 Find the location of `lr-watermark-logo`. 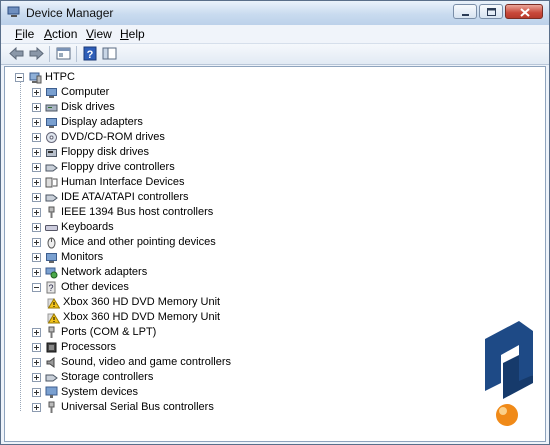

lr-watermark-logo is located at coordinates (509, 373).